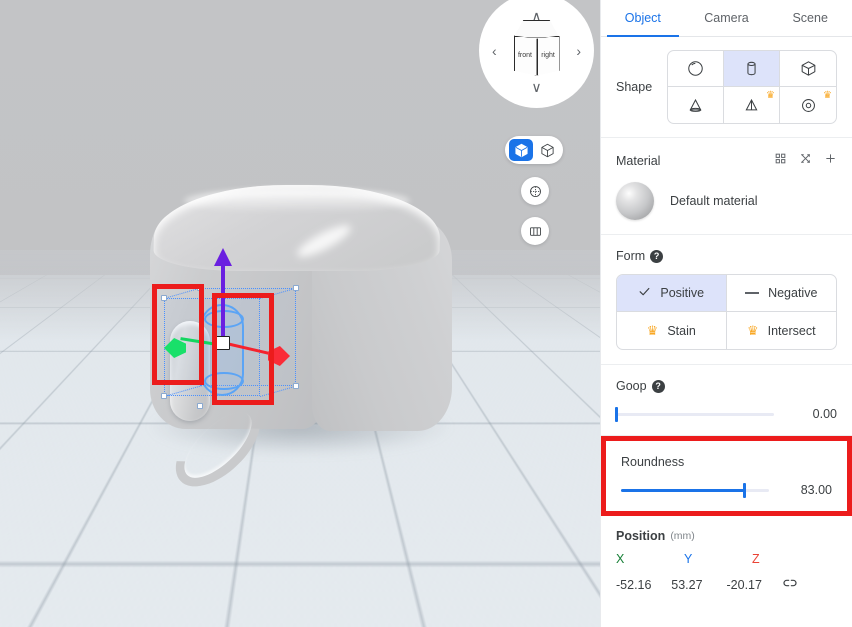  What do you see at coordinates (726, 559) in the screenshot?
I see `position-axis-headers: X Y Z` at bounding box center [726, 559].